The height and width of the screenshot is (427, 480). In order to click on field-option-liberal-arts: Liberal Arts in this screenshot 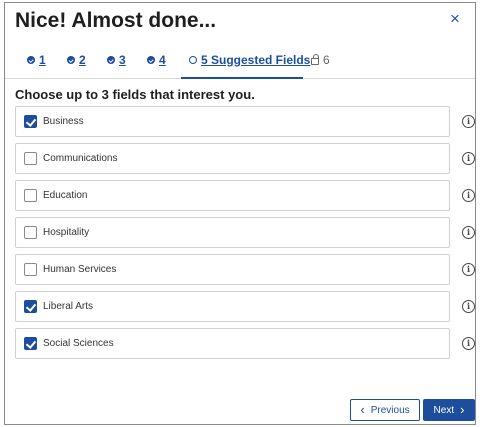, I will do `click(232, 306)`.